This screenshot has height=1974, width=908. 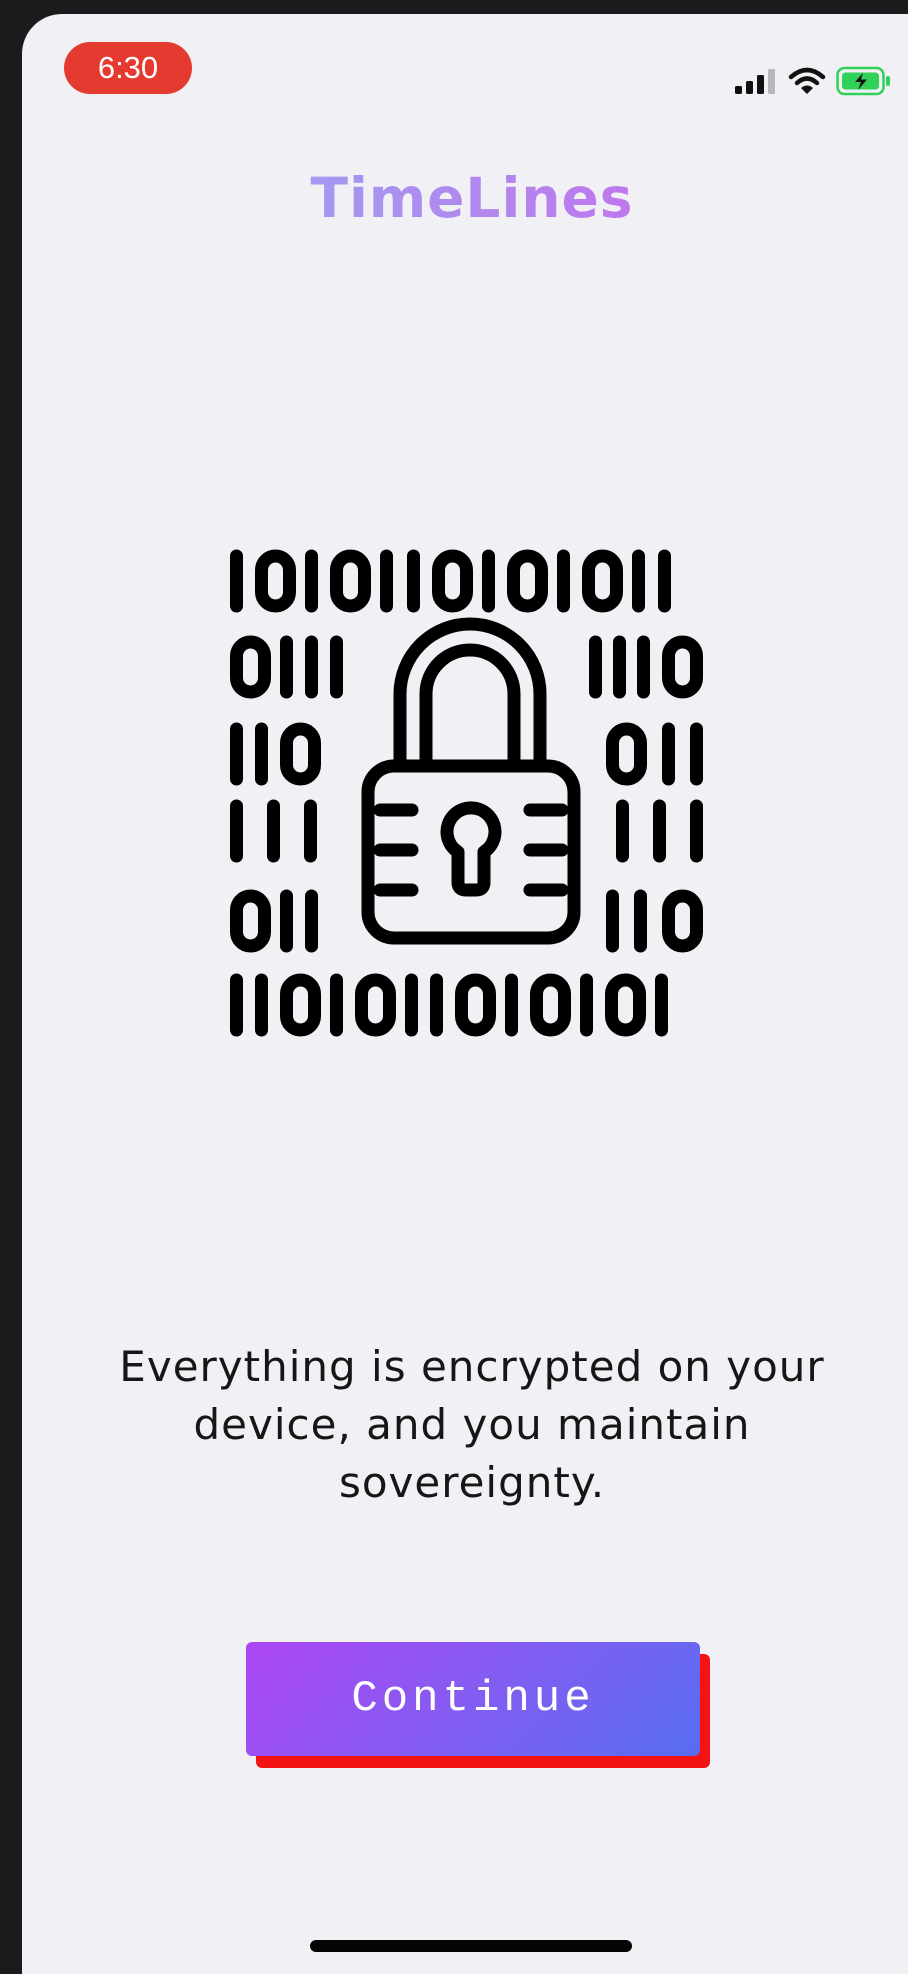 What do you see at coordinates (755, 81) in the screenshot?
I see `signal-icon` at bounding box center [755, 81].